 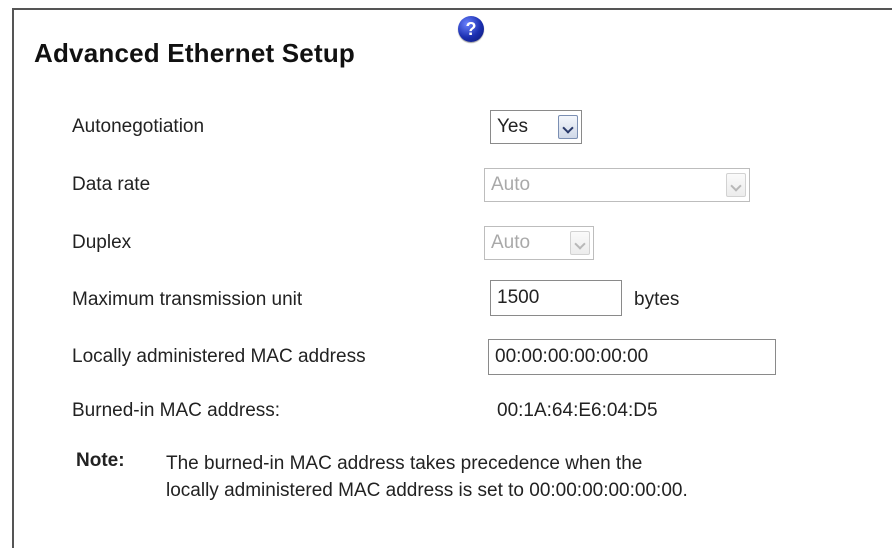 What do you see at coordinates (577, 410) in the screenshot?
I see `burned-mac-value: 00:1A:64:E6:04:D5` at bounding box center [577, 410].